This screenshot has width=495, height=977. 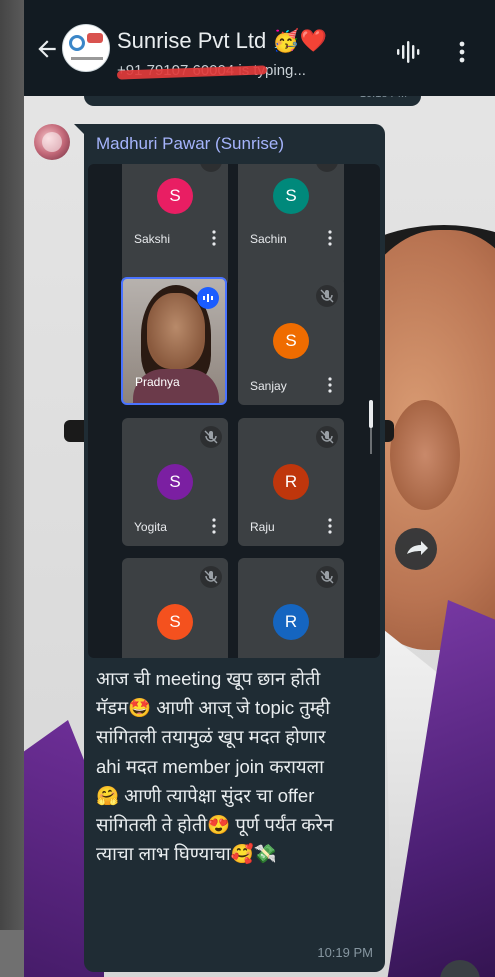 I want to click on sender-name: Madhuri Pawar (Sunrise), so click(x=190, y=144).